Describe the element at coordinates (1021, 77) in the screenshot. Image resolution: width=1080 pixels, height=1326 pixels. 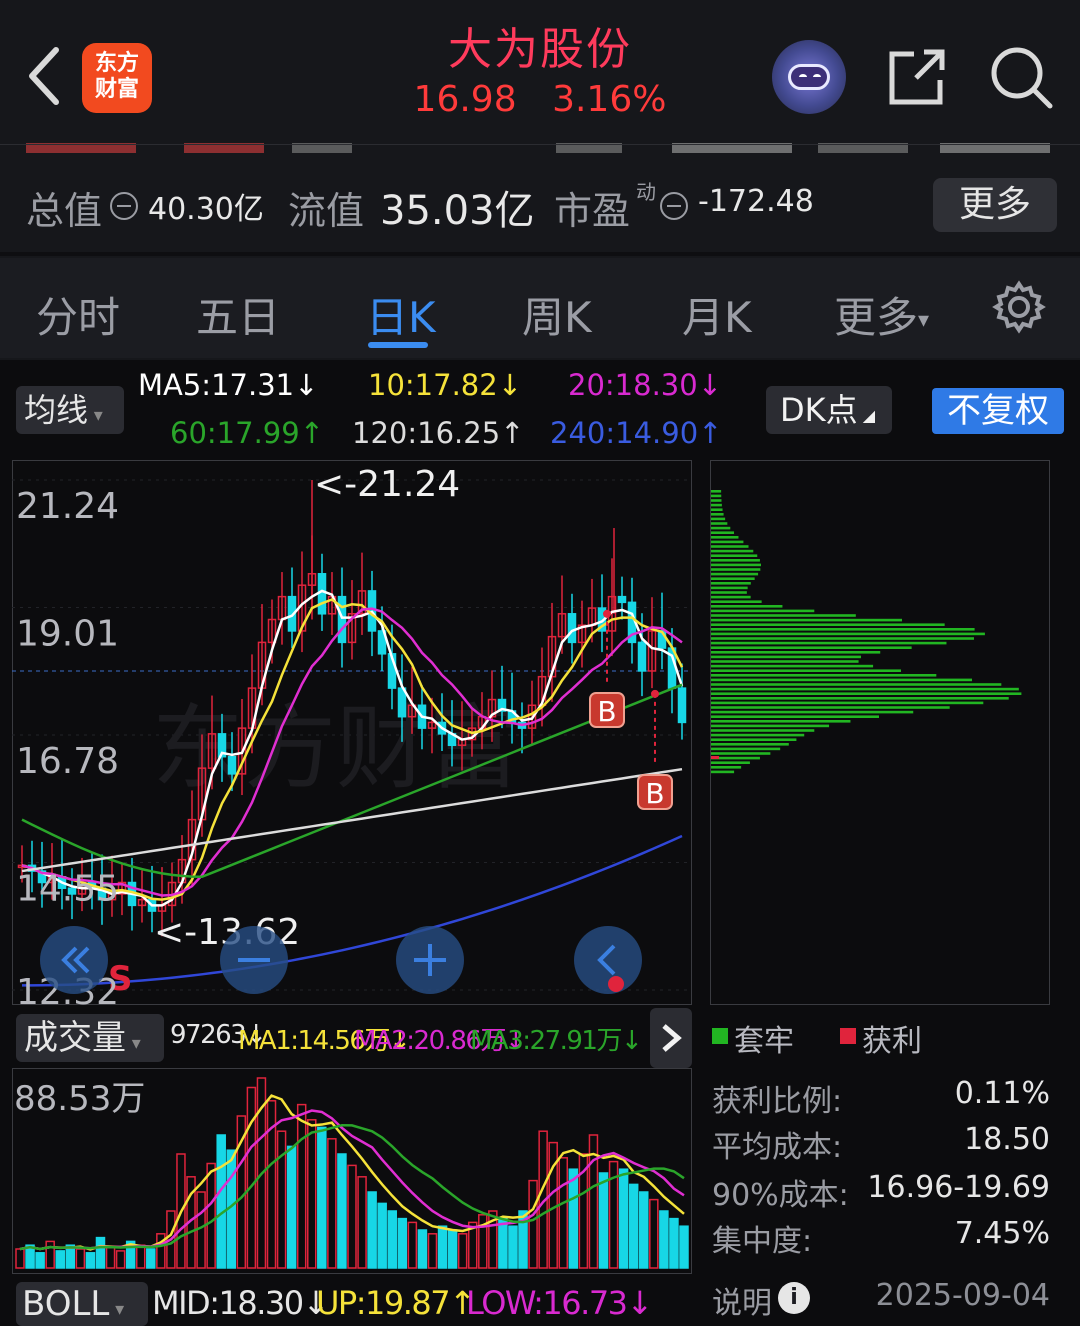
I see `search-icon` at that location.